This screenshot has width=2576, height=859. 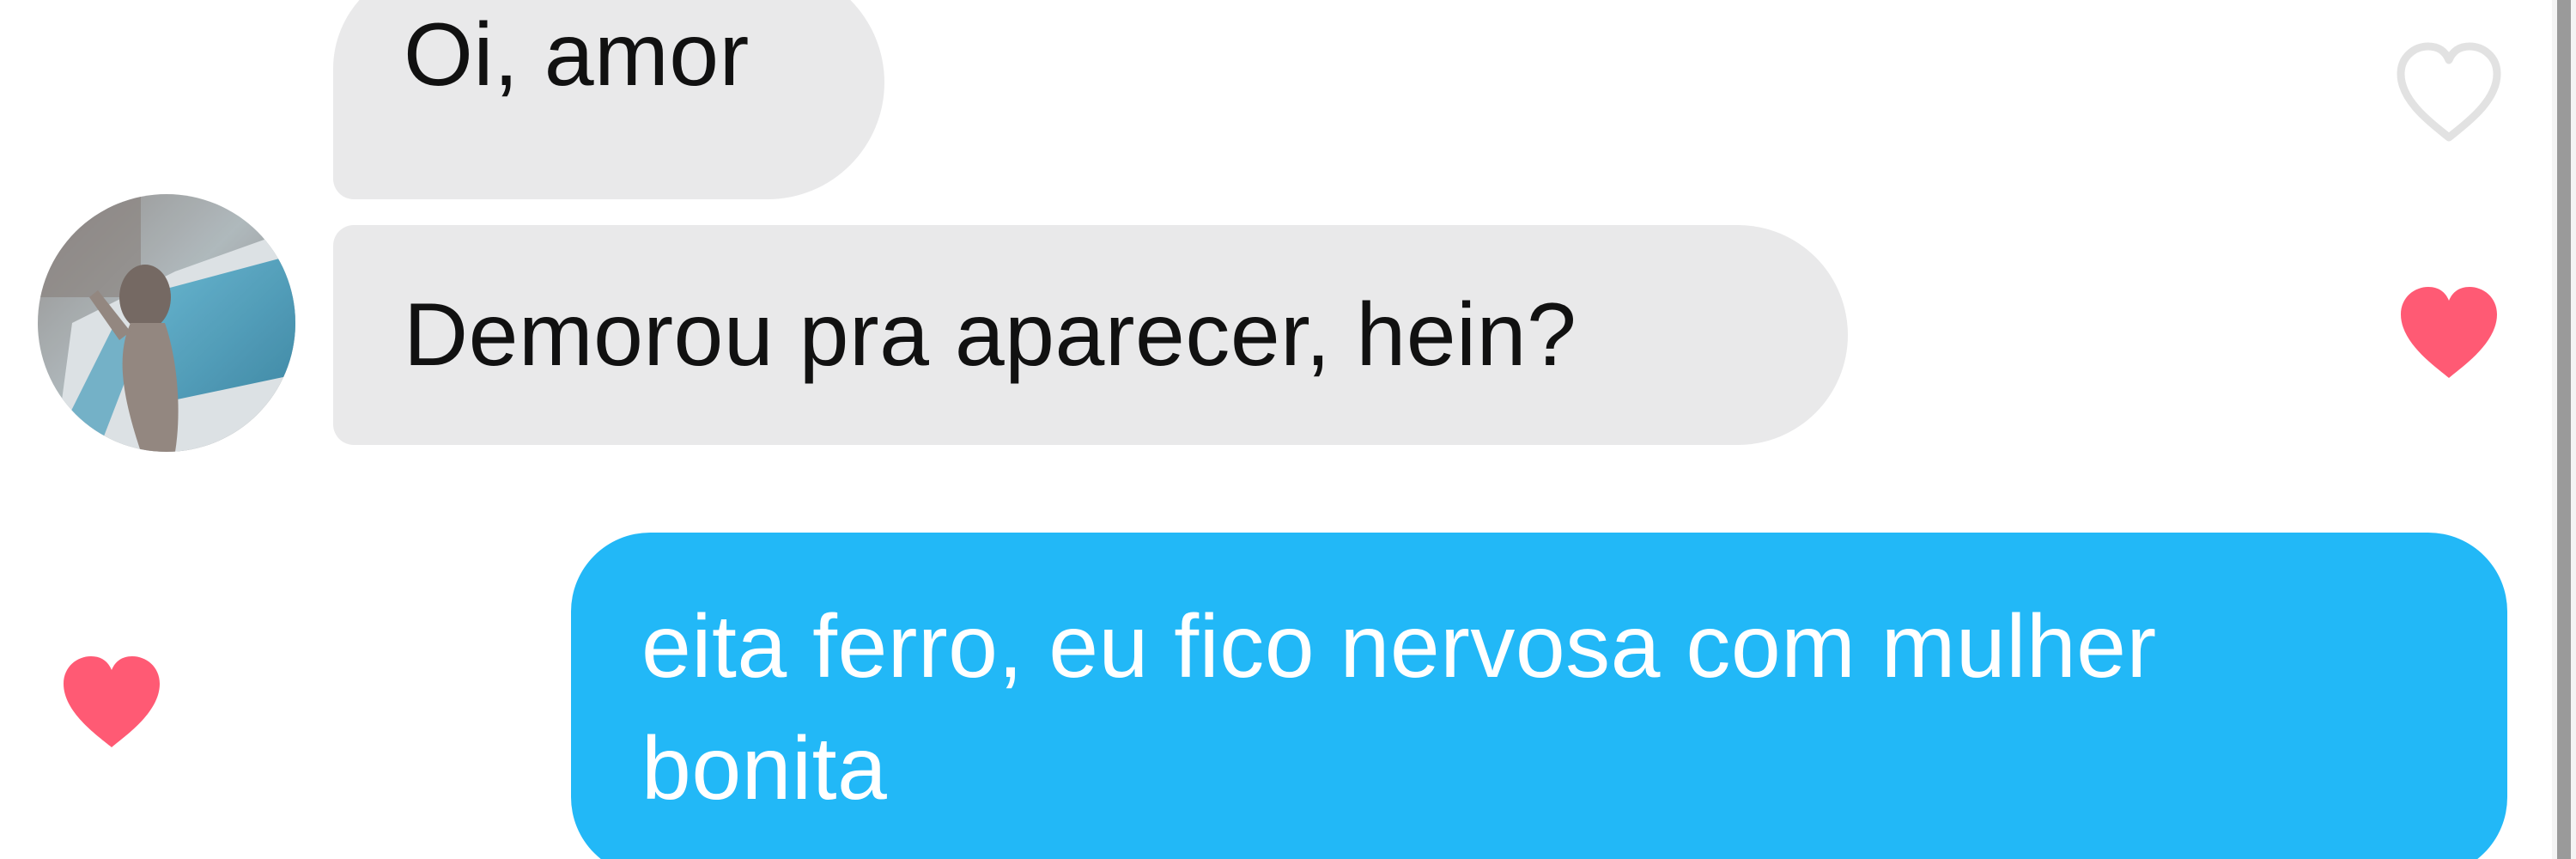 I want to click on scrollbar-thumb, so click(x=2564, y=430).